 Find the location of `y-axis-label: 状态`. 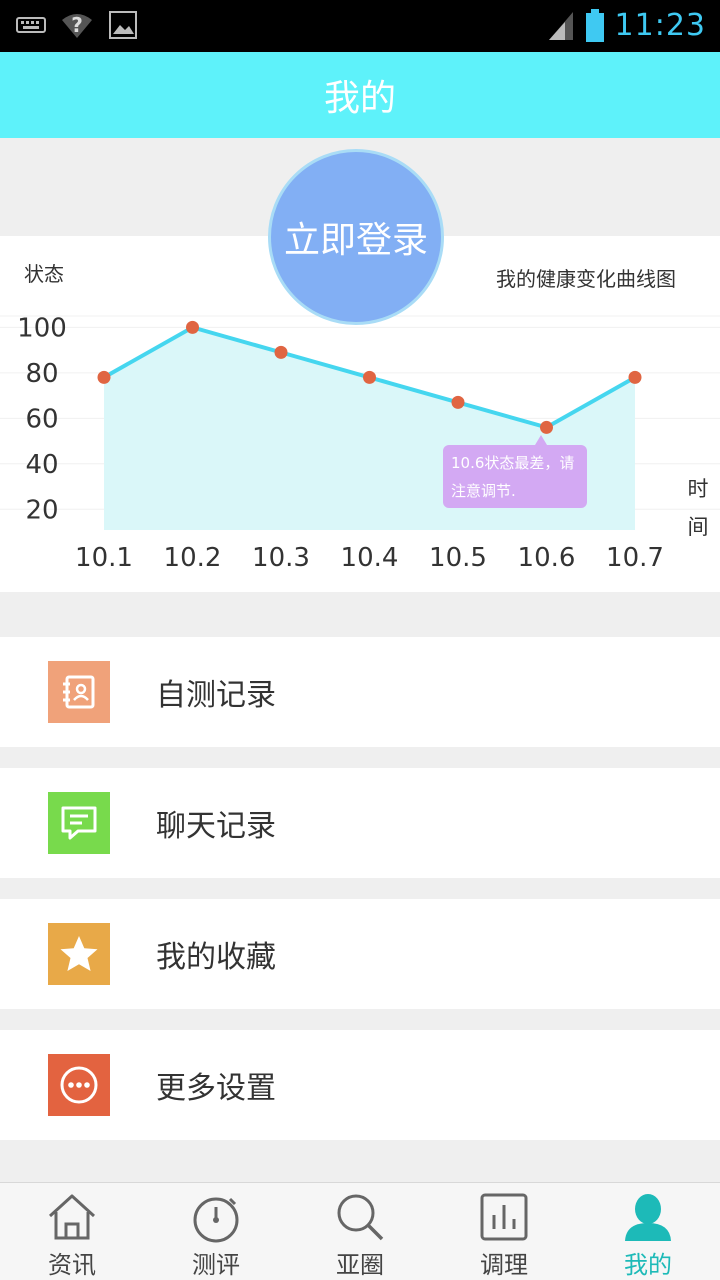

y-axis-label: 状态 is located at coordinates (44, 274).